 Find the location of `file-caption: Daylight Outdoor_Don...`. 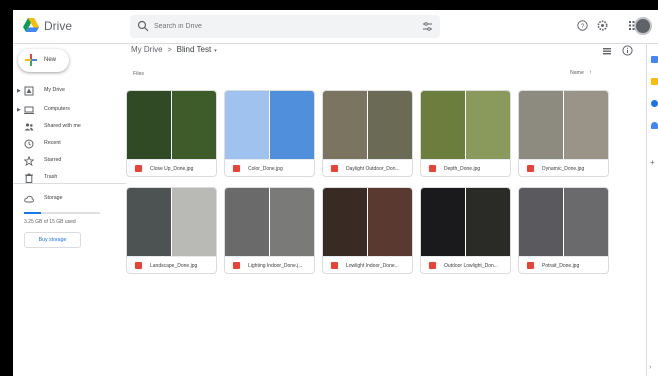

file-caption: Daylight Outdoor_Don... is located at coordinates (367, 167).